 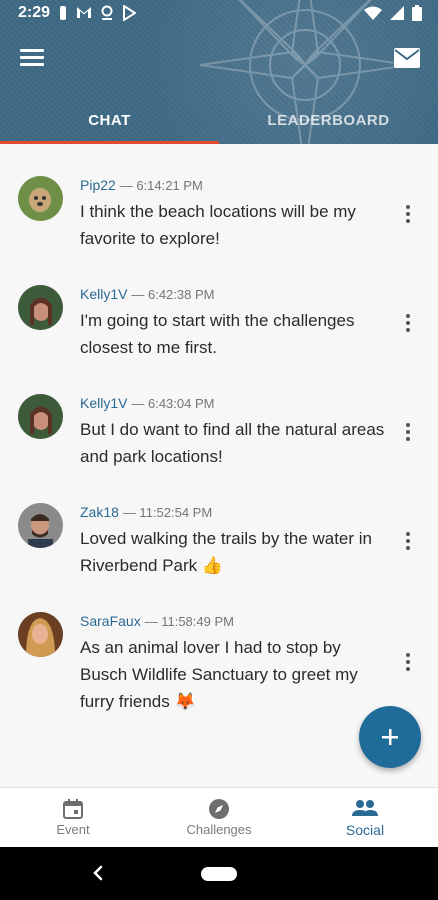 I want to click on bottom-navigation: Event Challenges Social, so click(x=219, y=817).